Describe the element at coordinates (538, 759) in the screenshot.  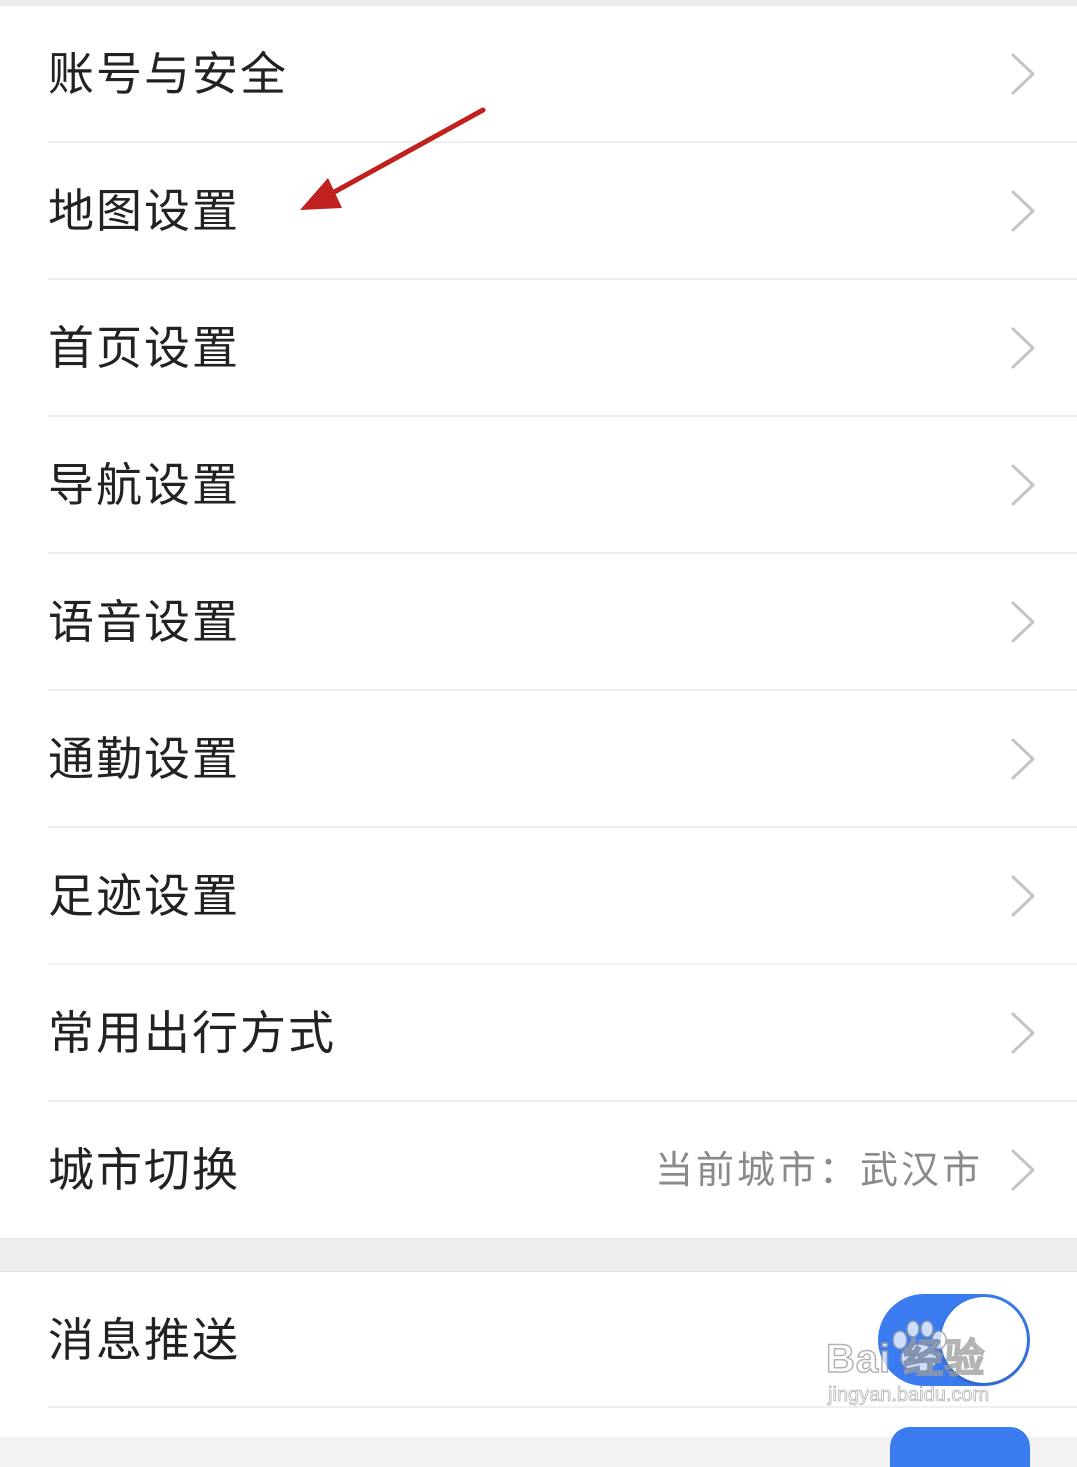
I see `settings-item-commute-settings: 通勤设置` at that location.